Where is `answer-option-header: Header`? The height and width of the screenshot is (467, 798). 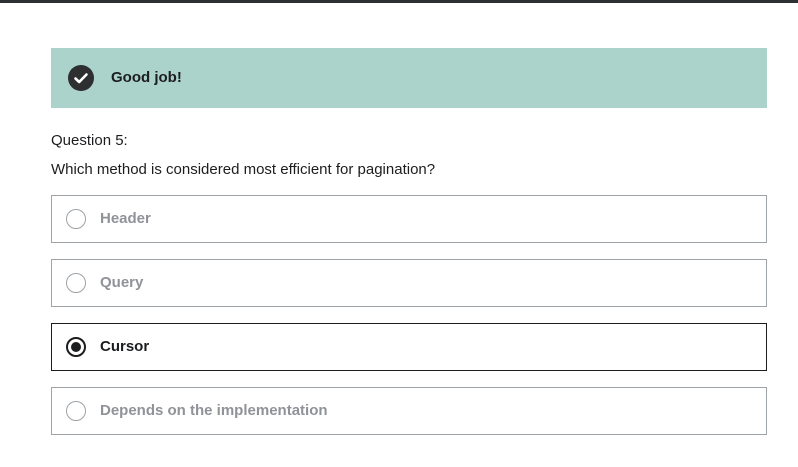 answer-option-header: Header is located at coordinates (409, 219).